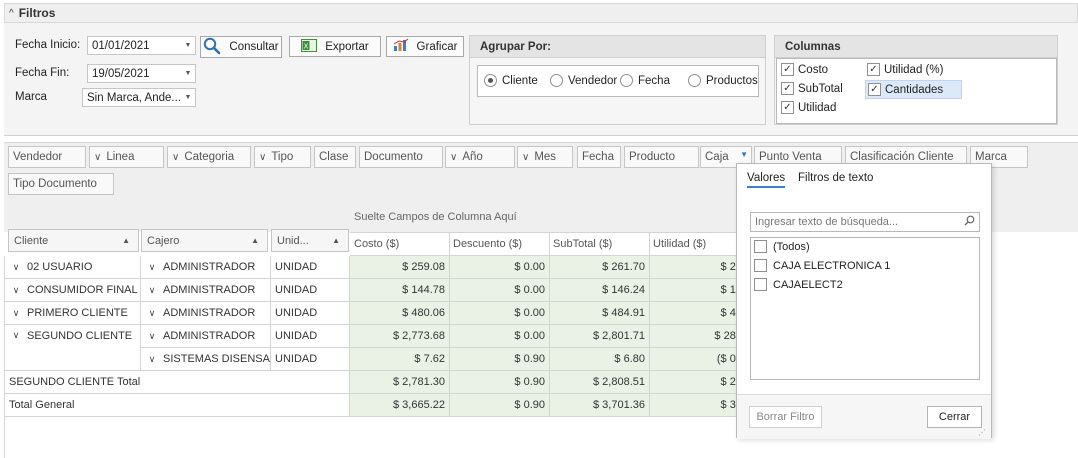 Image resolution: width=1078 pixels, height=458 pixels. I want to click on filter-funnel-icon: ▼, so click(744, 154).